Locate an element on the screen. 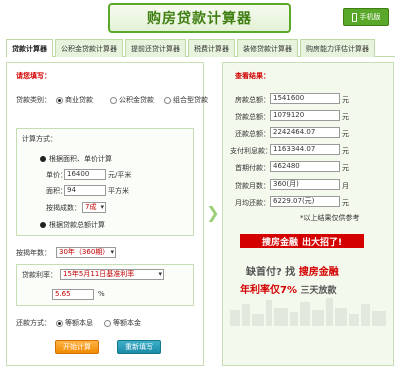 The width and height of the screenshot is (400, 366). result-down-payment: 462480 is located at coordinates (305, 166).